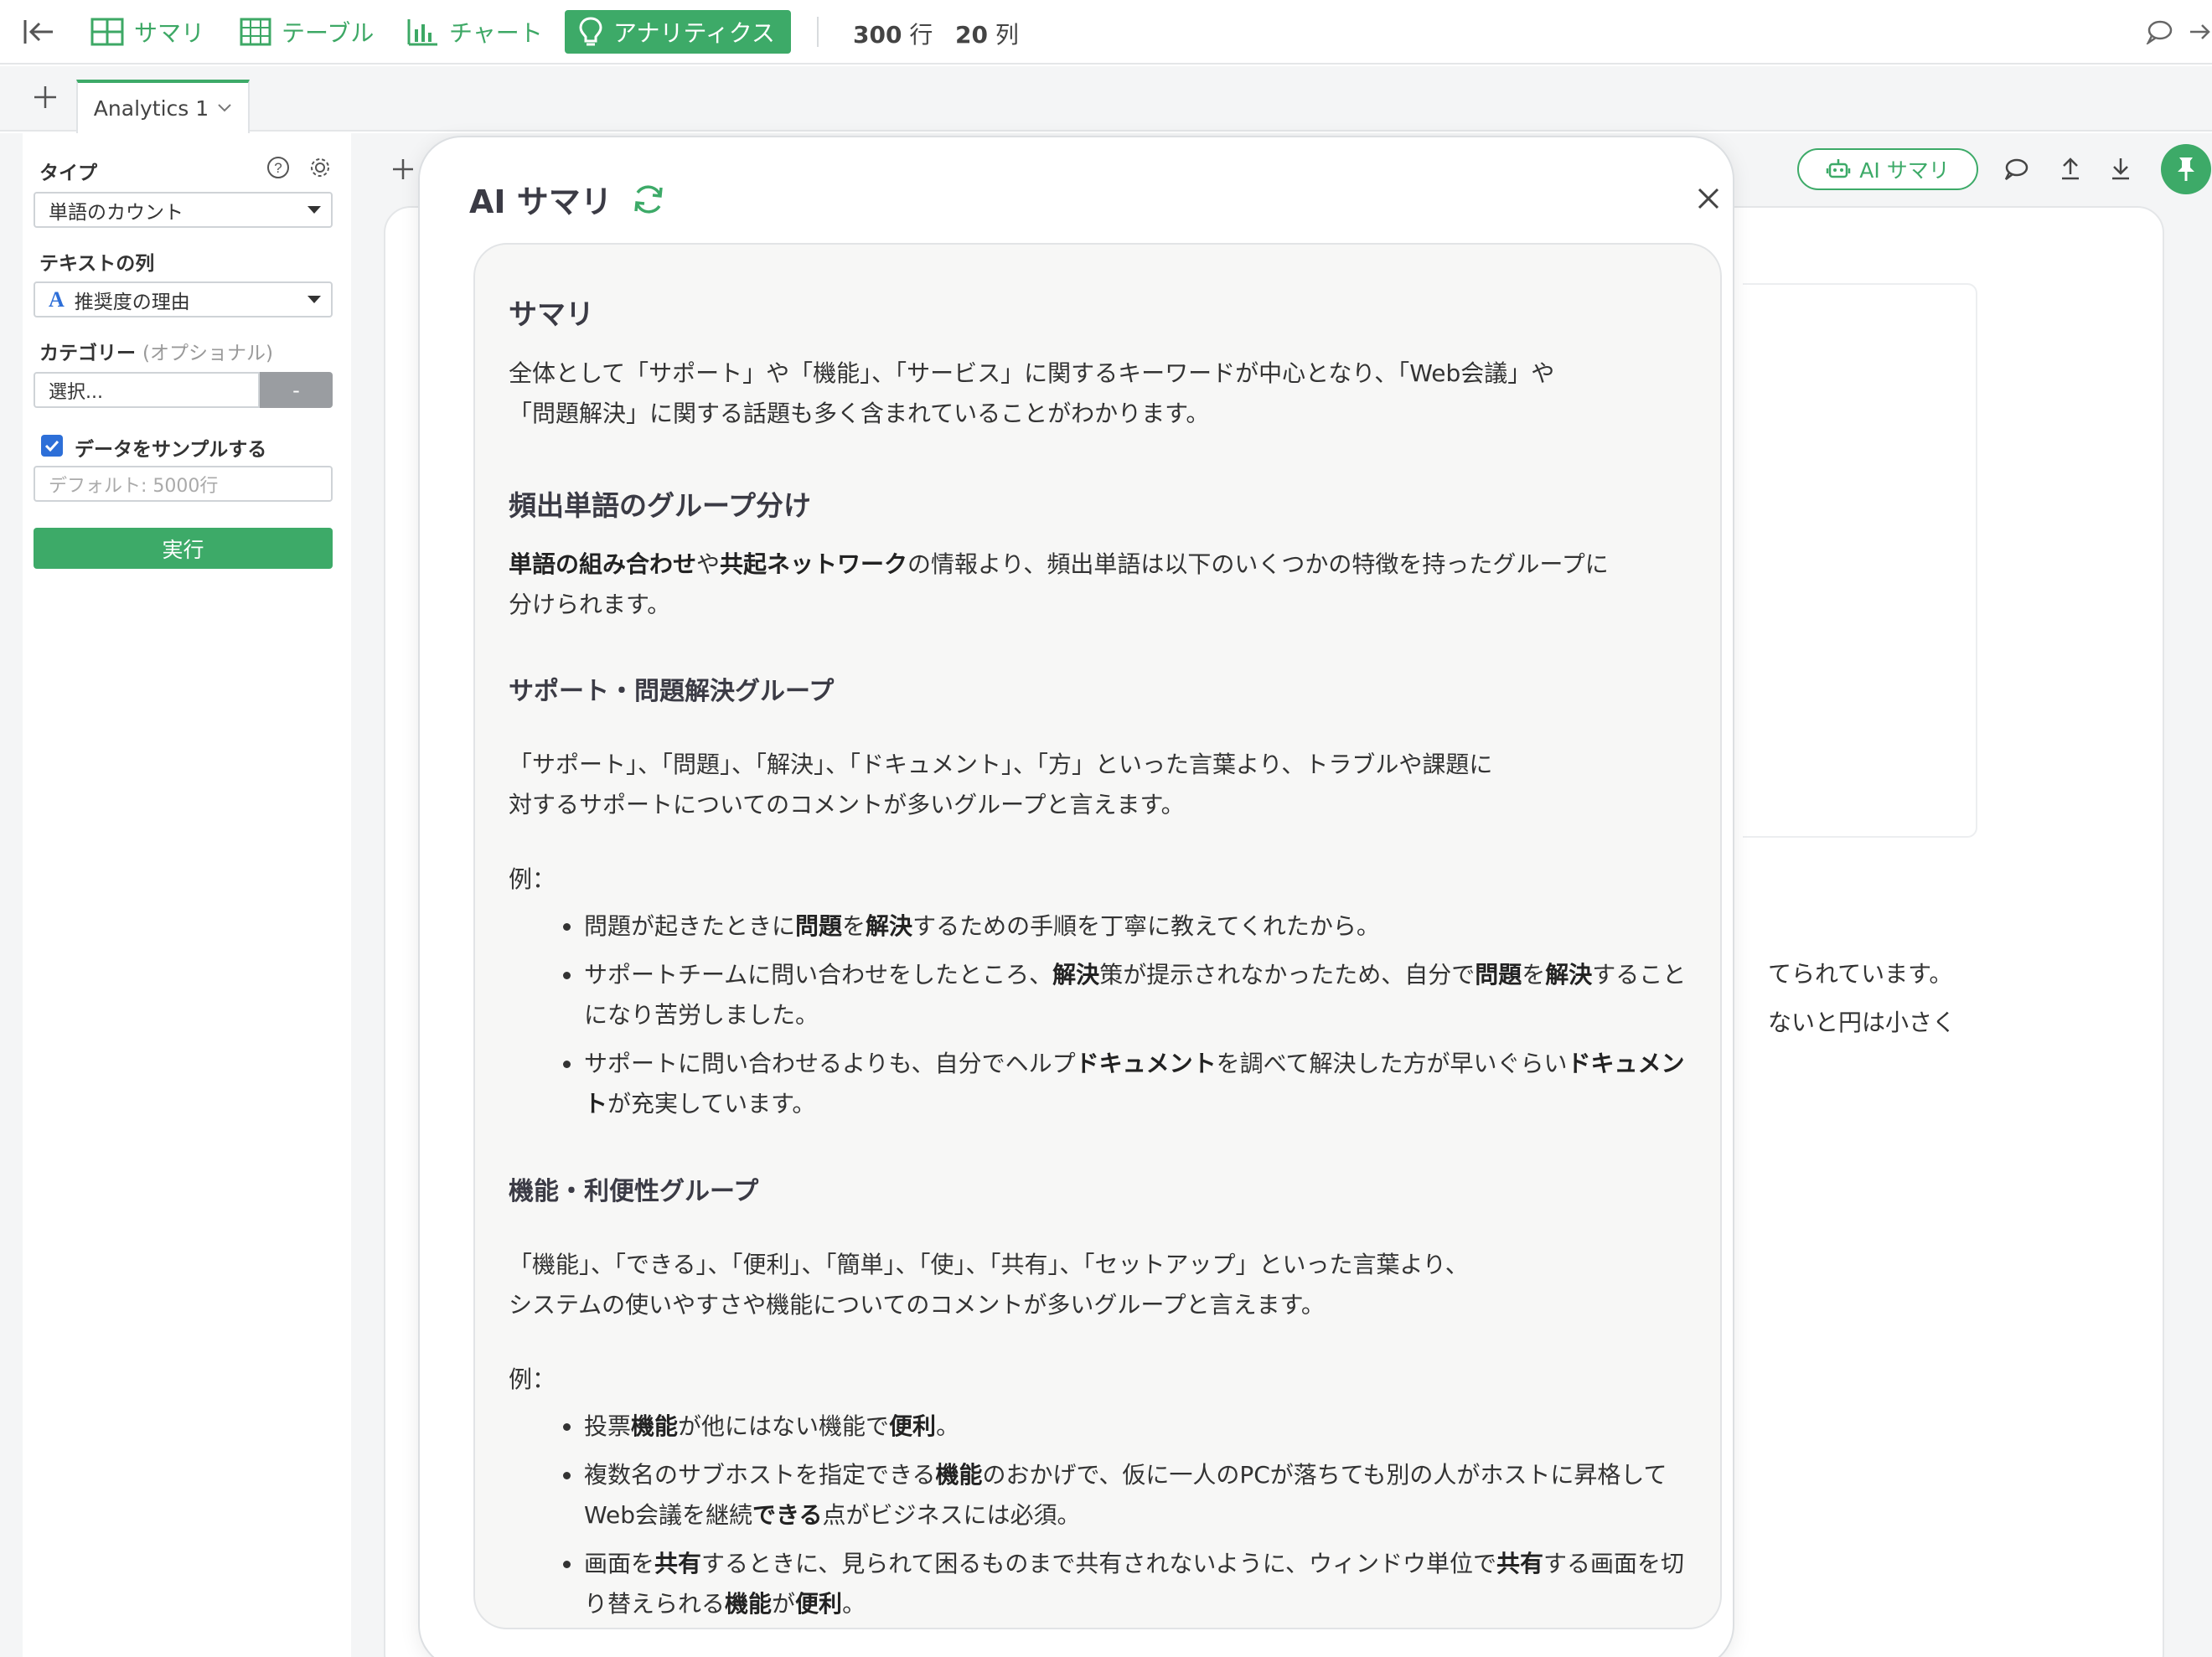 This screenshot has height=1657, width=2212. What do you see at coordinates (951, 1515) in the screenshot?
I see `ex-text: 点がビジネスには必須。` at bounding box center [951, 1515].